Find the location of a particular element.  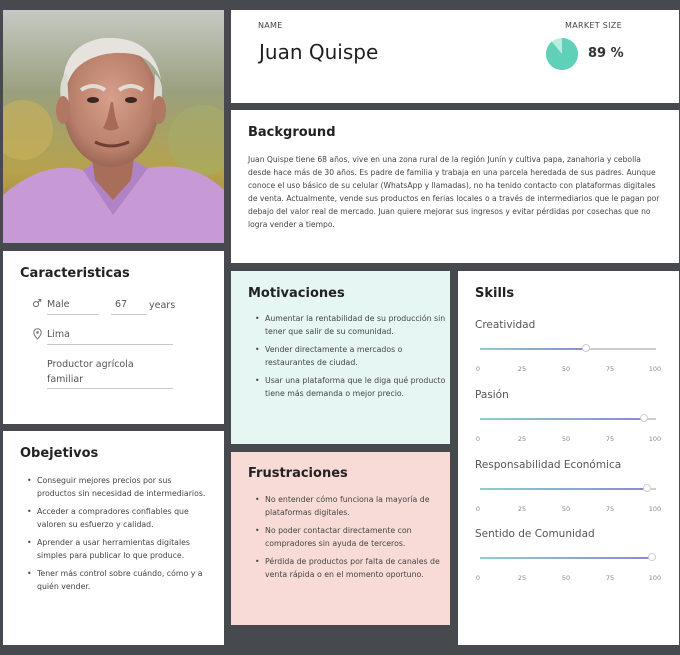

age-field: 67 is located at coordinates (121, 304).